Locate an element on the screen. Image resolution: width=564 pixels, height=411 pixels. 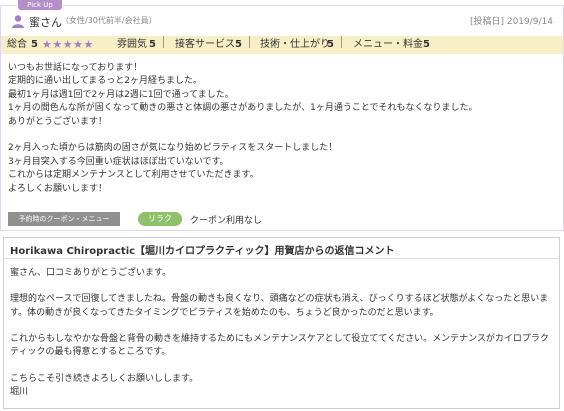
avatar-icon is located at coordinates (18, 20).